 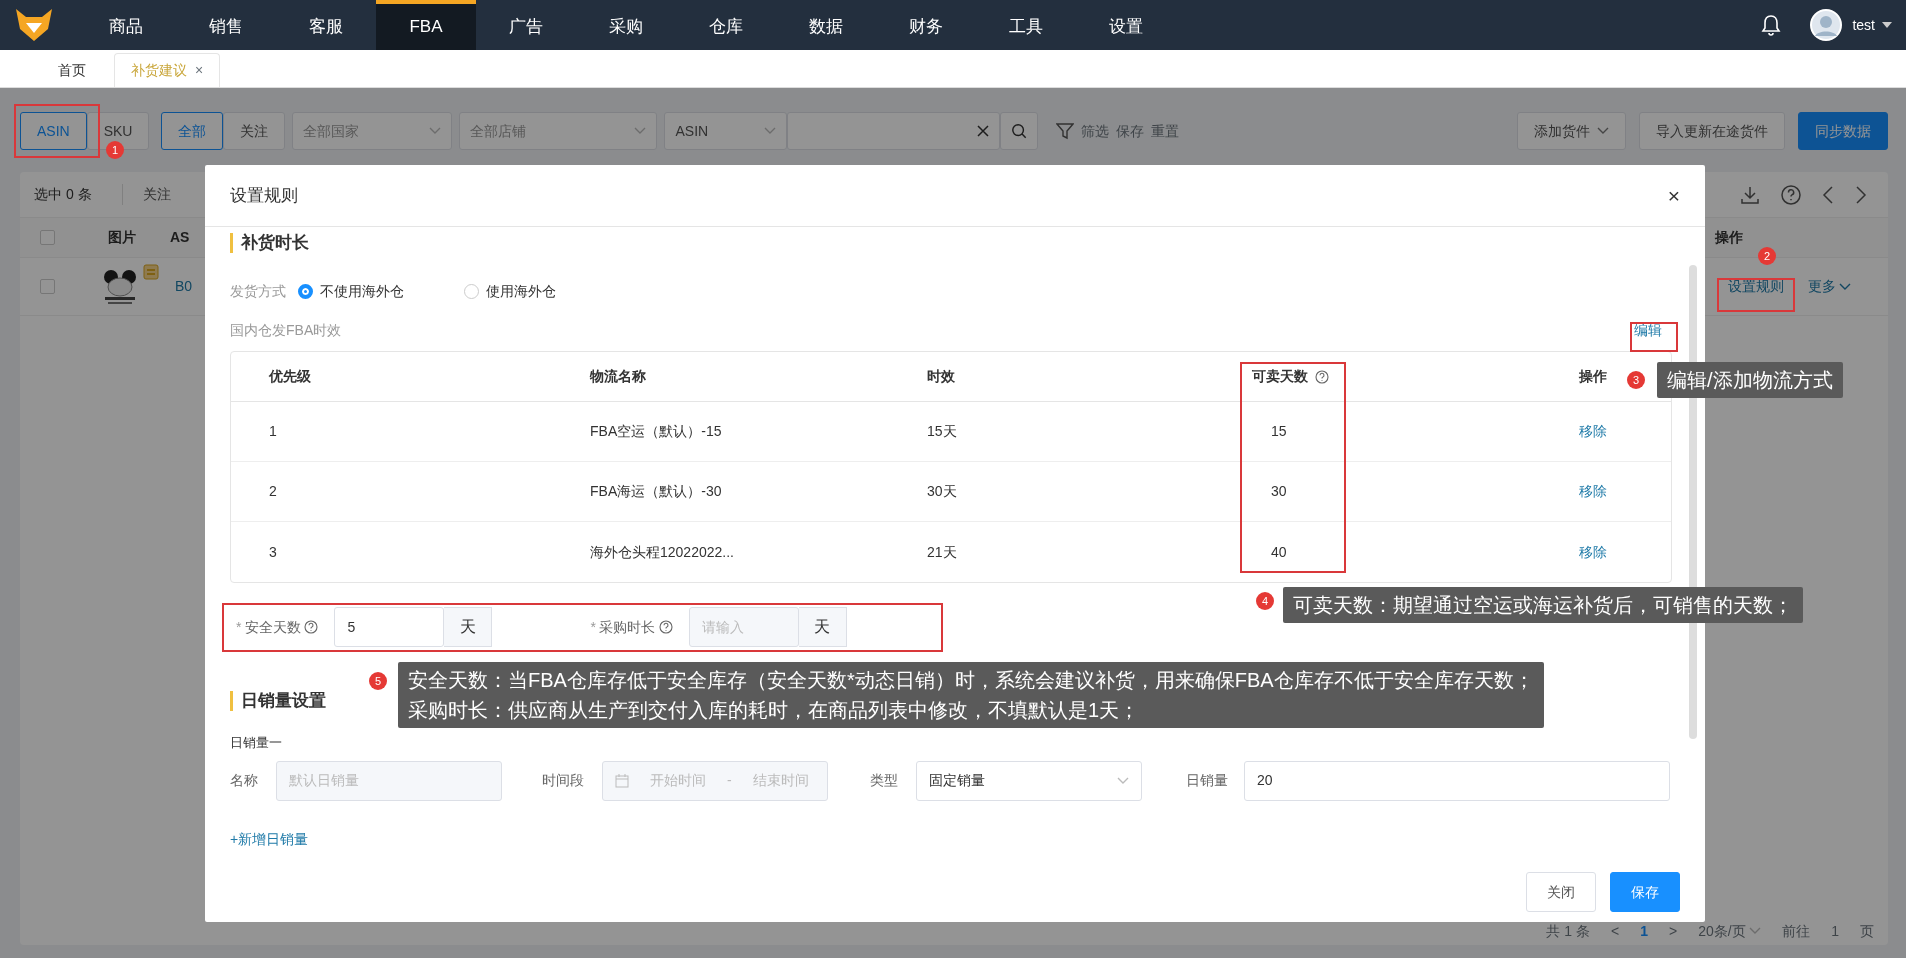 I want to click on callout-note: 安全天数：当FBA仓库存低于安全库存（安全天数*动态日销）时，系统会建议补货，用来确保FBA仓库存不低于安全库存天数； 采购时长：供应商从生产到交付入库的耗时，在商品列表中修改，不填默认是1天；, so click(x=971, y=695).